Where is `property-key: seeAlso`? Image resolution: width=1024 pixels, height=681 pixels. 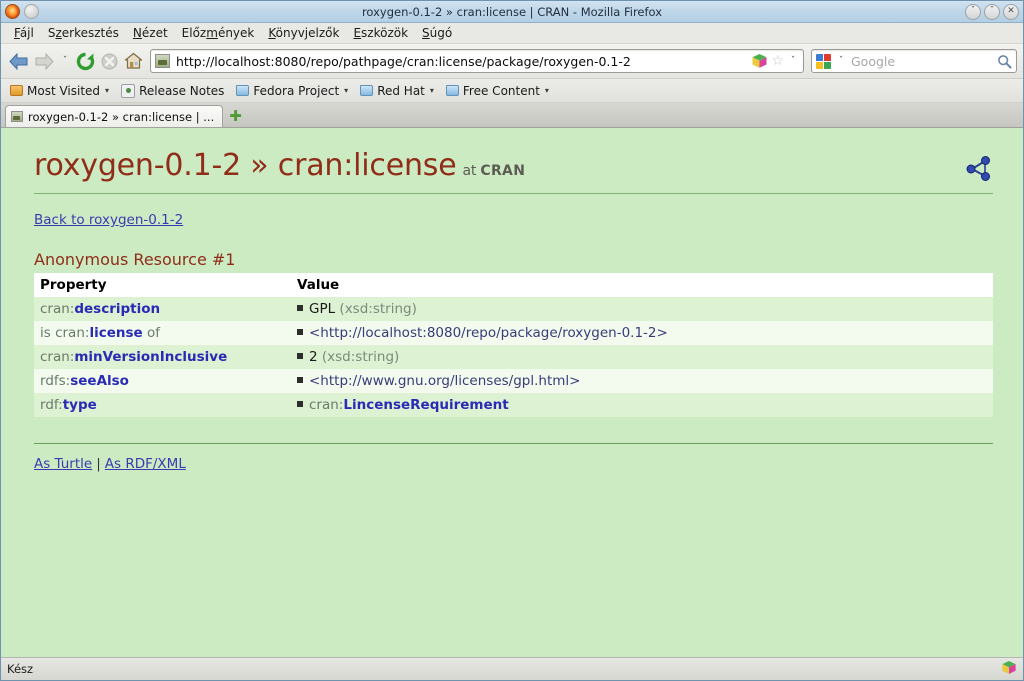 property-key: seeAlso is located at coordinates (99, 381).